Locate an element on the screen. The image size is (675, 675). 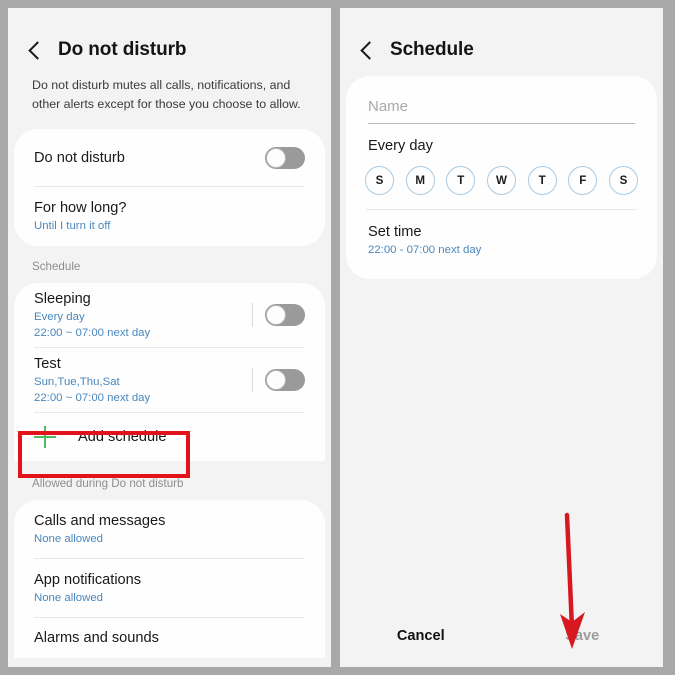
left-header: Do not disturb is located at coordinates (169, 39).